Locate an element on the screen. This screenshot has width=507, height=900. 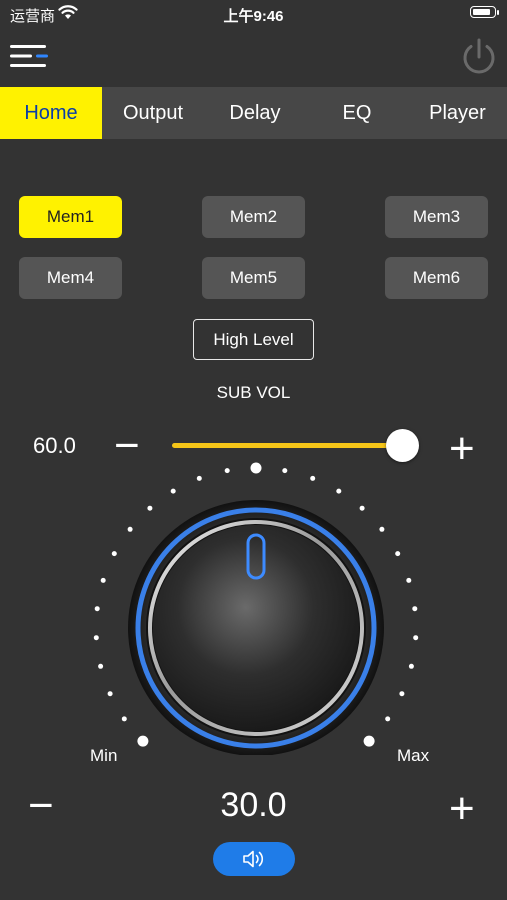
tab-label: EQ is located at coordinates (357, 112).